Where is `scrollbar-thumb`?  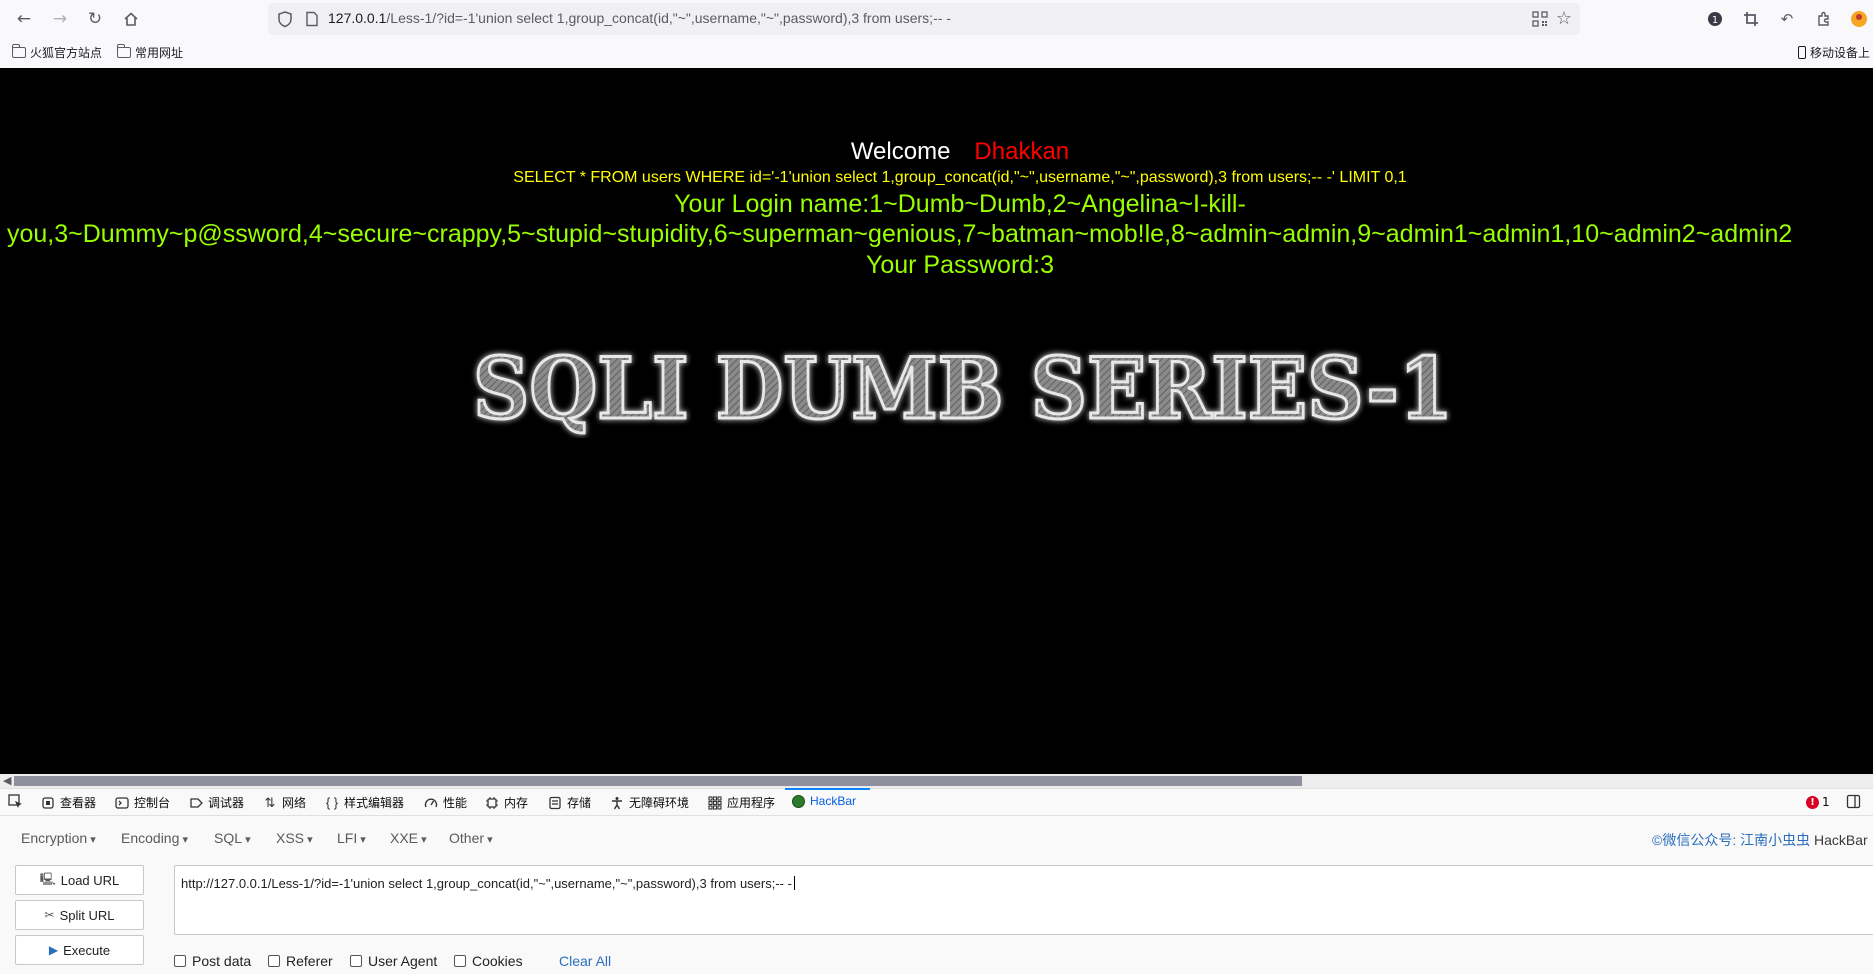
scrollbar-thumb is located at coordinates (658, 781).